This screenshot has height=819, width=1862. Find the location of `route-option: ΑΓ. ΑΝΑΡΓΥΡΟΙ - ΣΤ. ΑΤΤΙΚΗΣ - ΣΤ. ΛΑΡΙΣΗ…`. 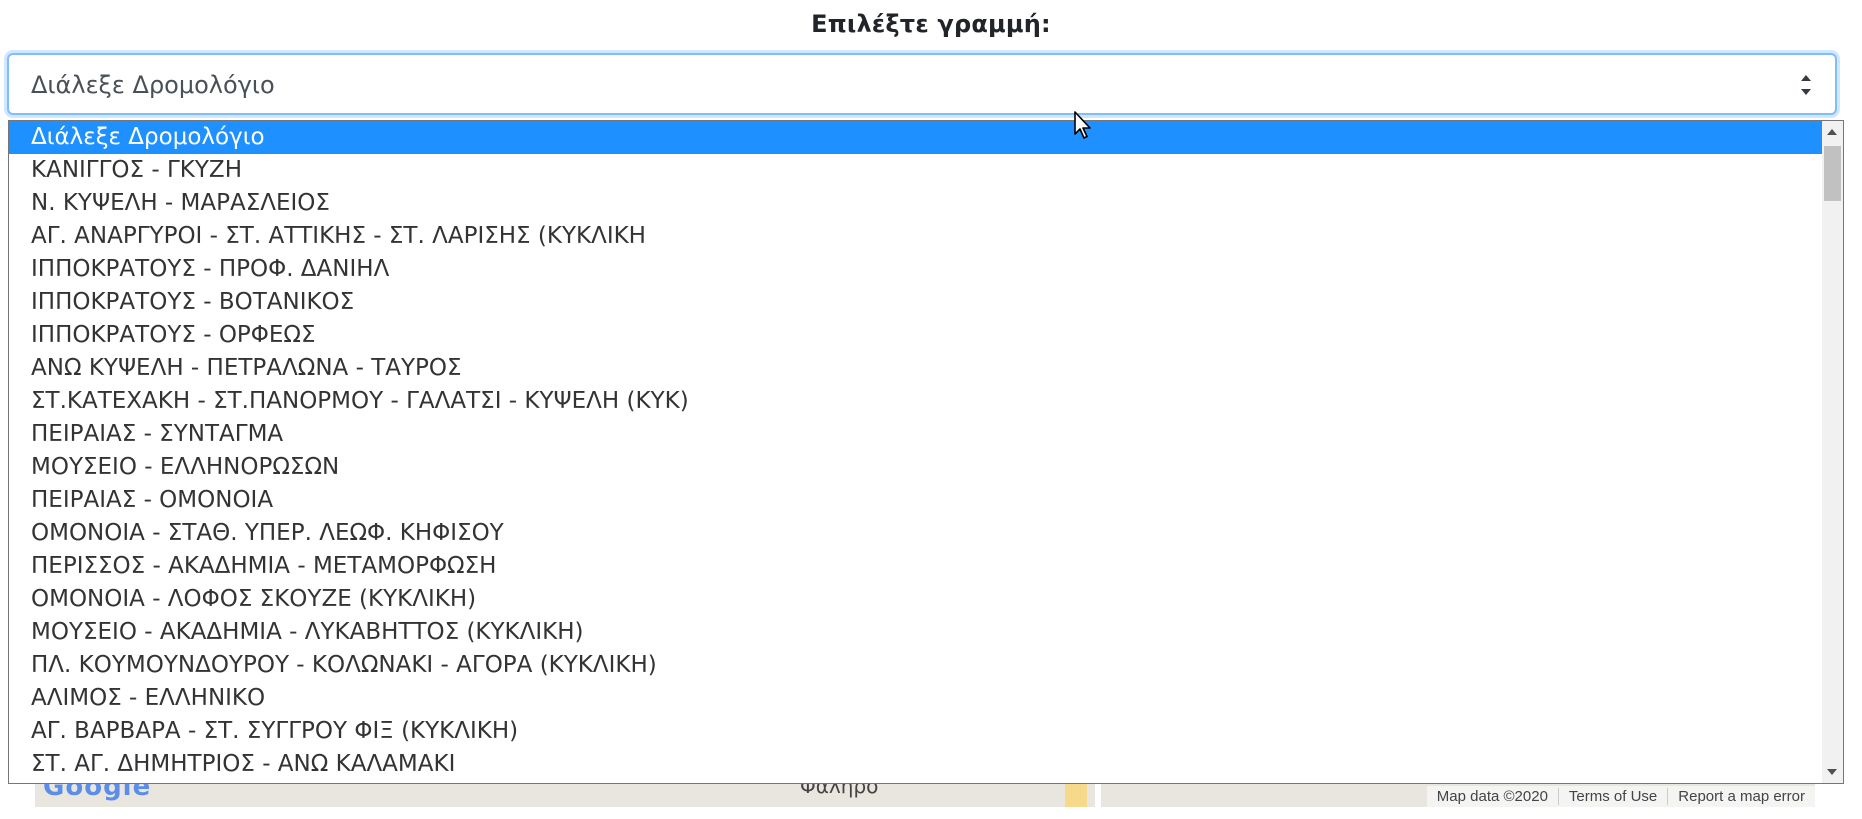

route-option: ΑΓ. ΑΝΑΡΓΥΡΟΙ - ΣΤ. ΑΤΤΙΚΗΣ - ΣΤ. ΛΑΡΙΣΗ… is located at coordinates (916, 236).